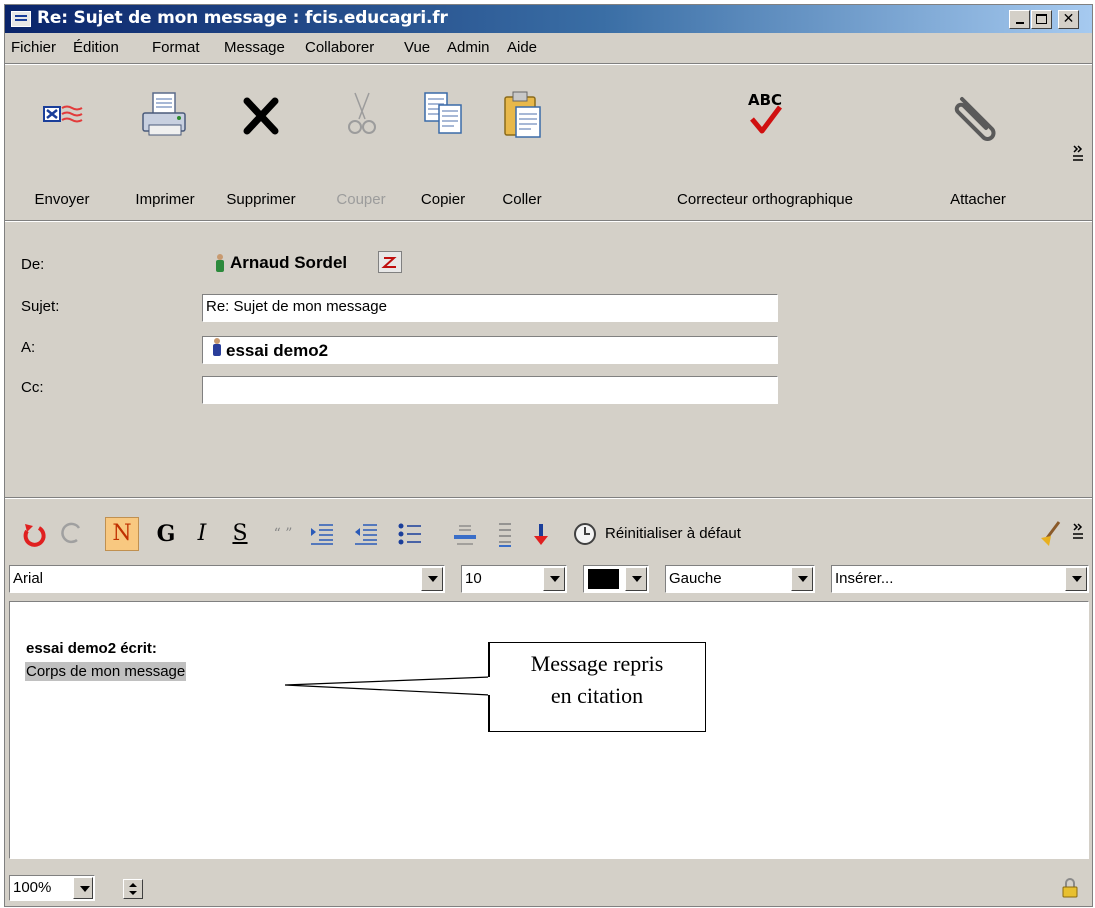 The width and height of the screenshot is (1095, 908). What do you see at coordinates (765, 199) in the screenshot?
I see `spellcheck-label: Correcteur orthographique` at bounding box center [765, 199].